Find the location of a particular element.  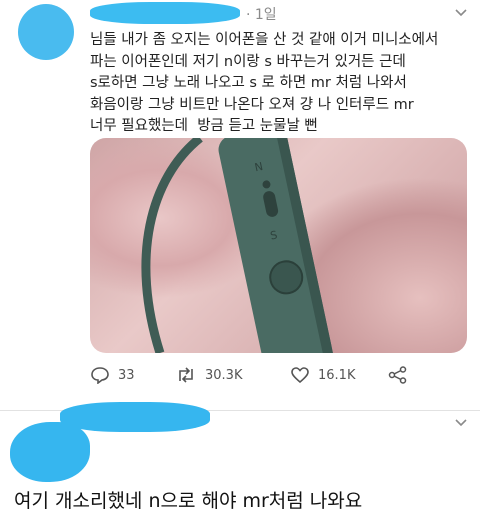

reply-count: 33 is located at coordinates (126, 375).